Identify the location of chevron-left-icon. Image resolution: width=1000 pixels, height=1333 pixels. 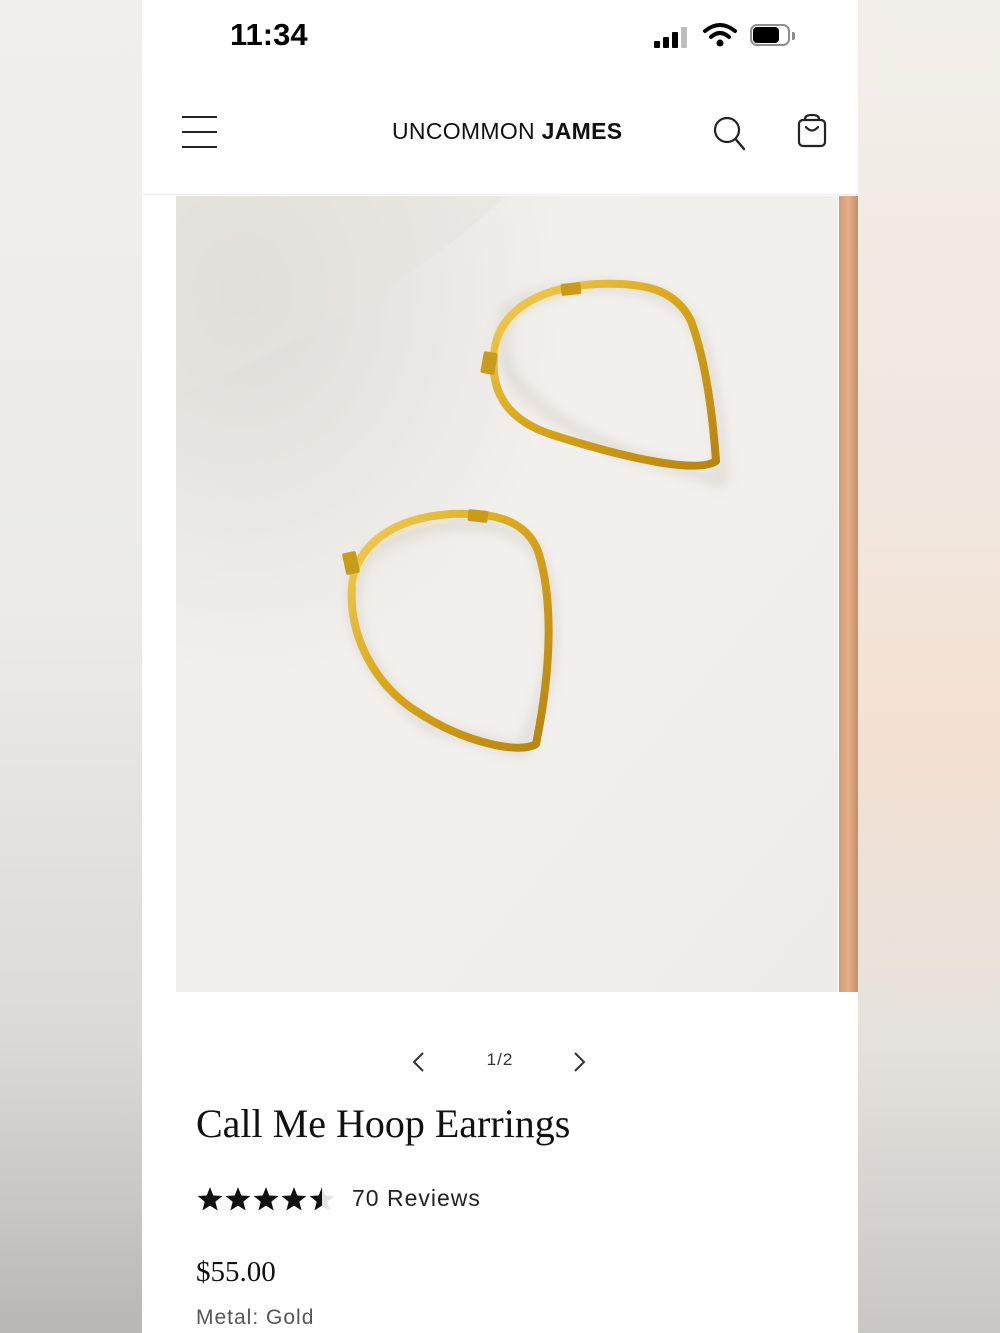
(419, 1062).